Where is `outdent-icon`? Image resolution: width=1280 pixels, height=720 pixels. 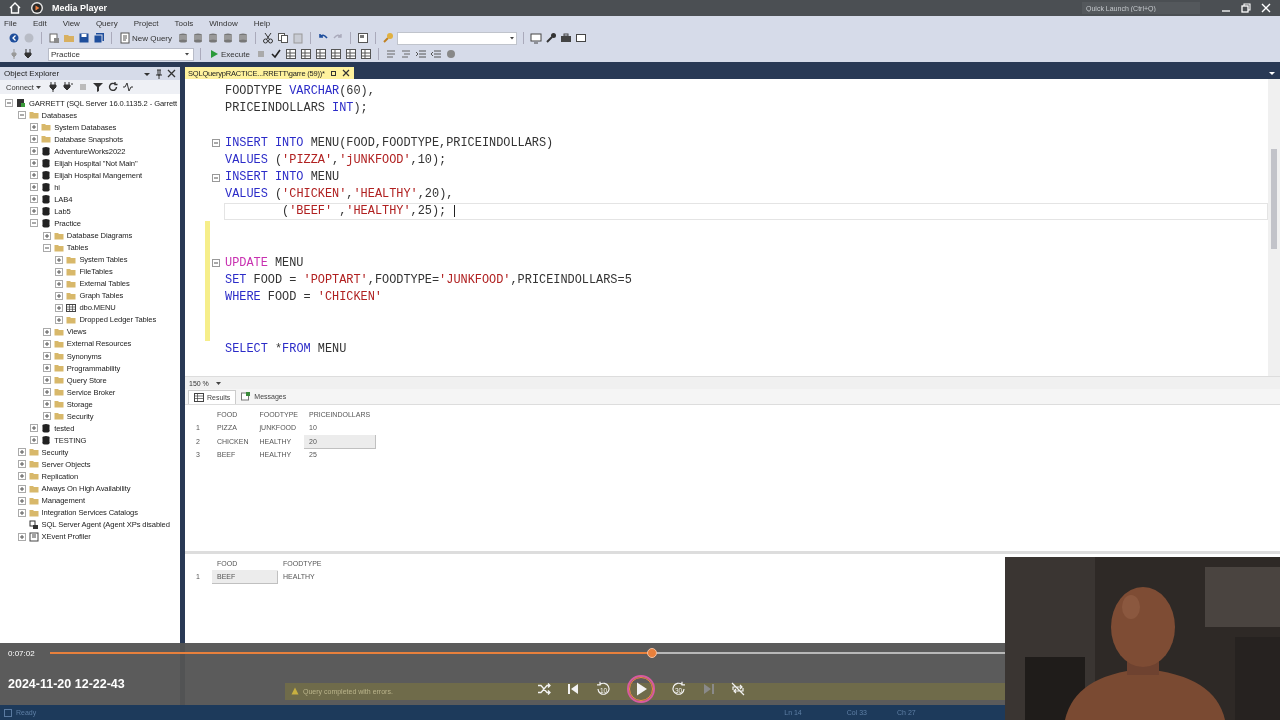
outdent-icon is located at coordinates (435, 54).